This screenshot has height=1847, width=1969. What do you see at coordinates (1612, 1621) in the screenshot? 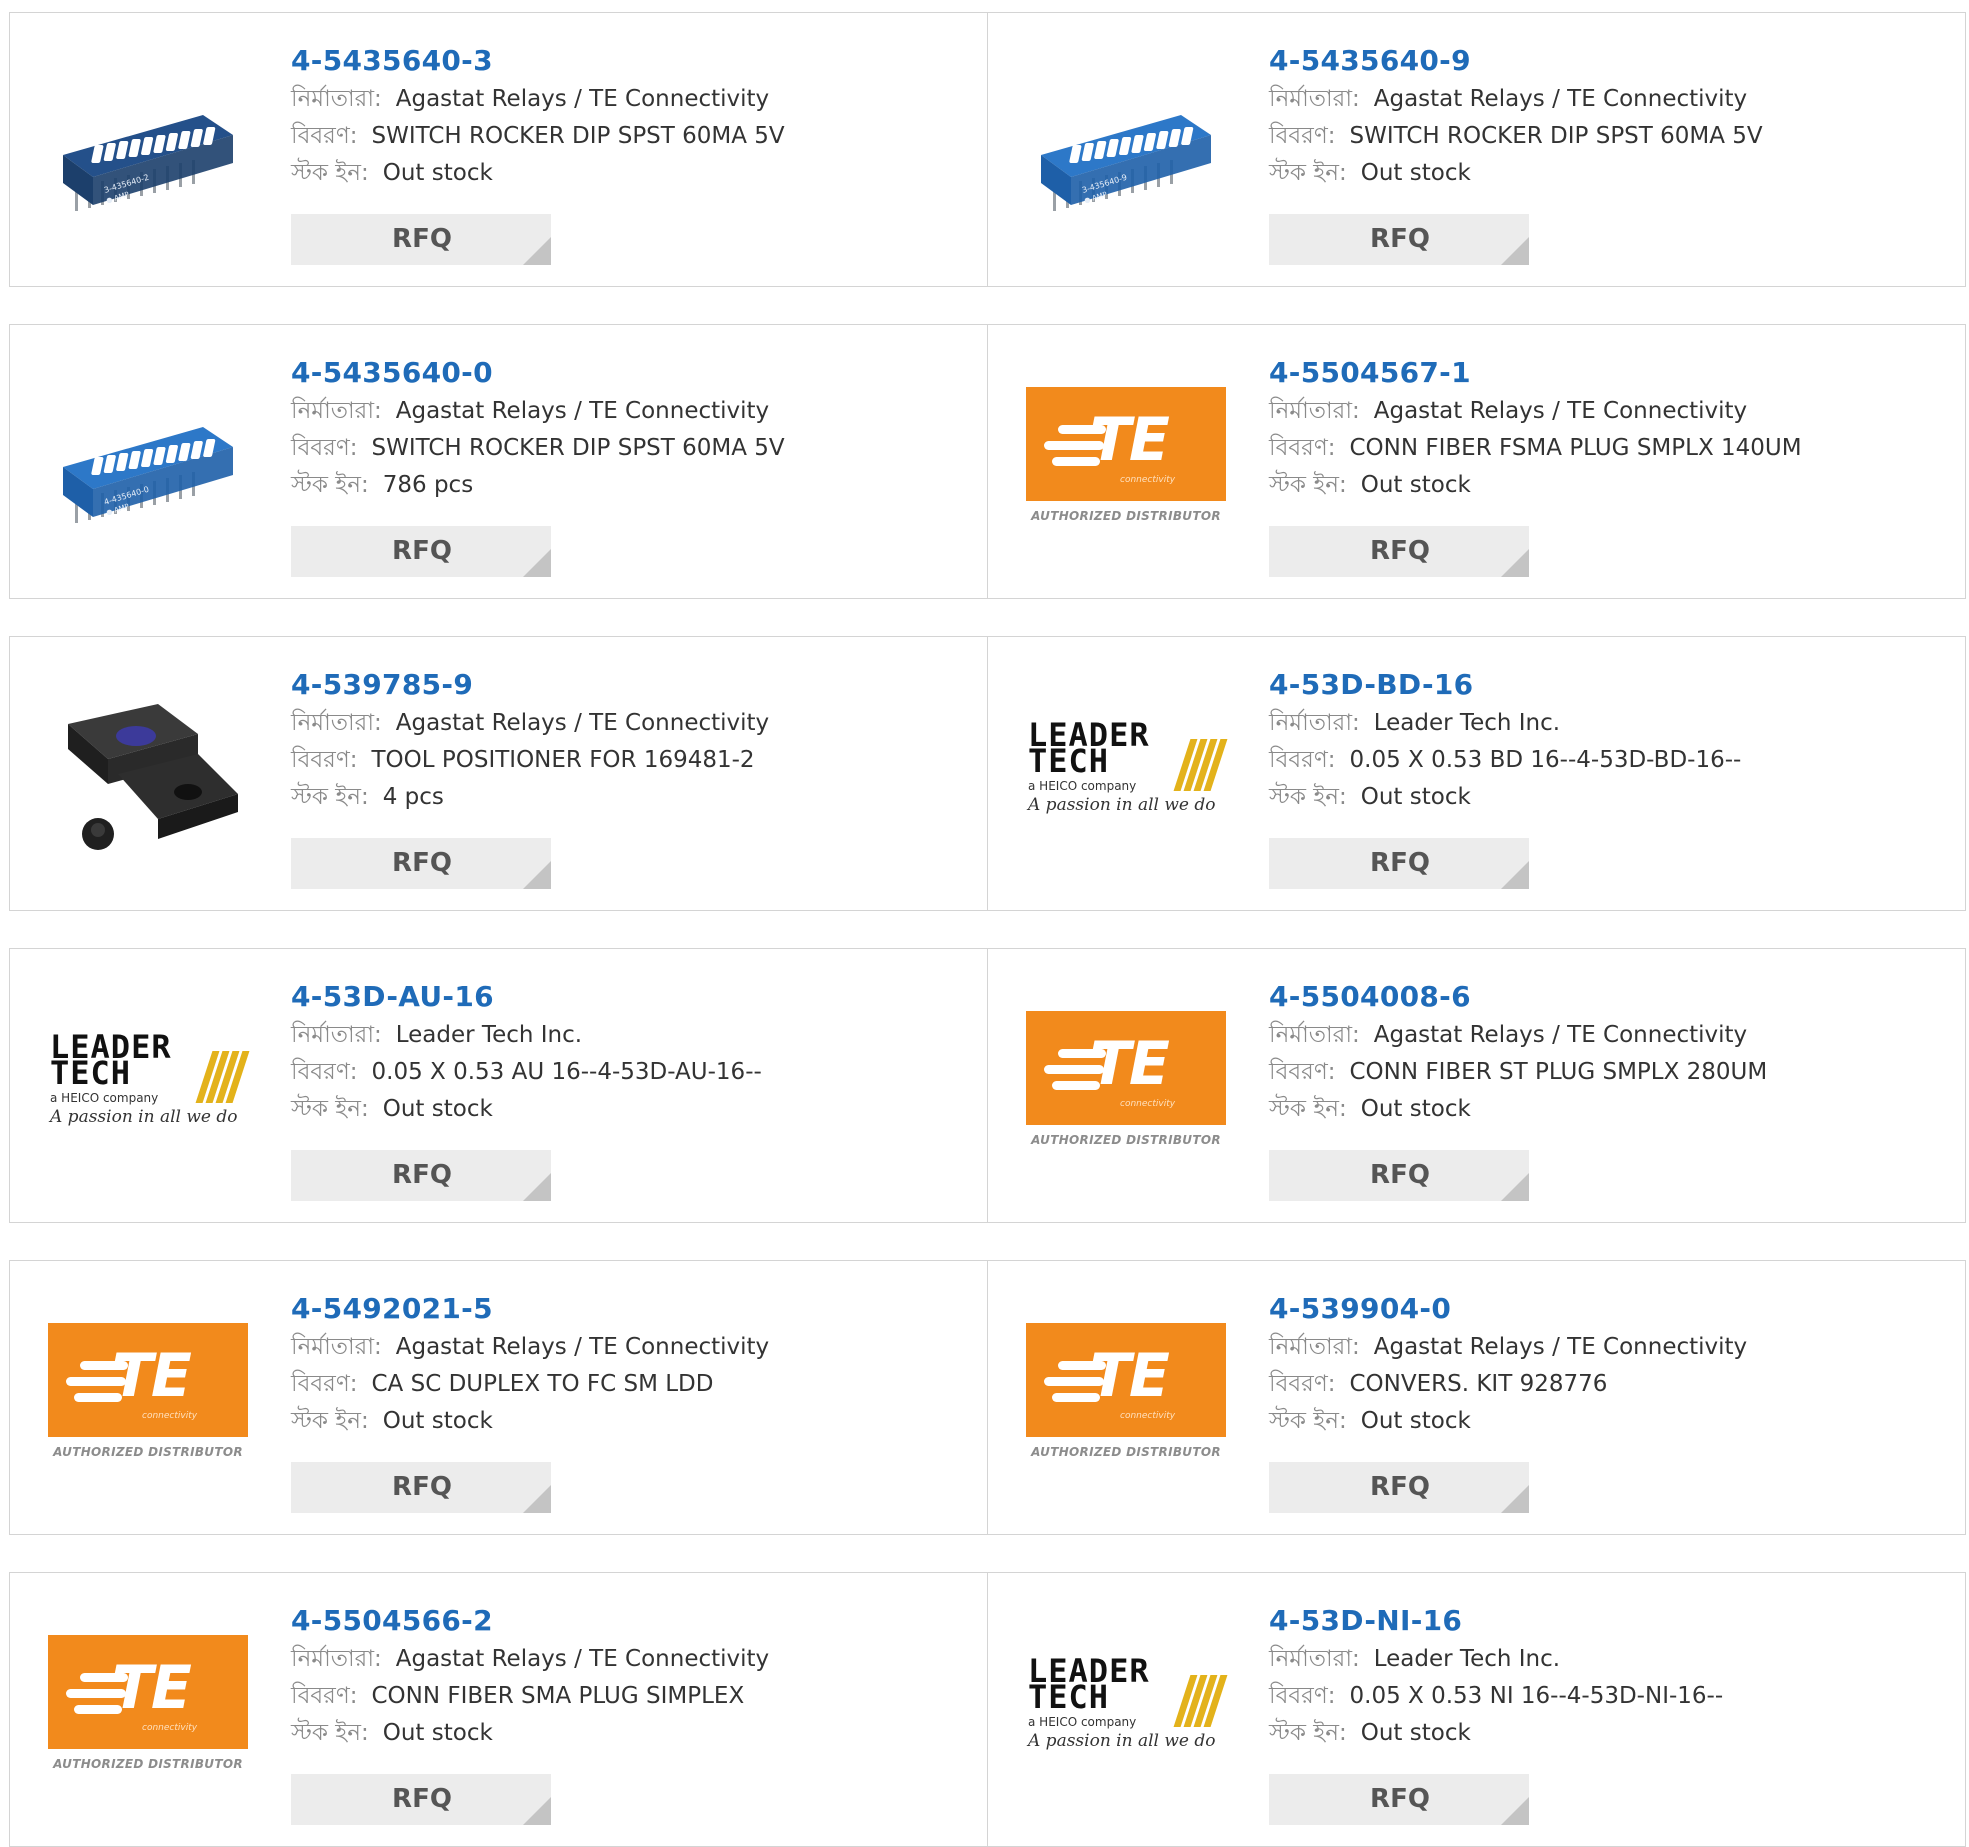
I see `part-number-link: 4-53D-NI-16` at bounding box center [1612, 1621].